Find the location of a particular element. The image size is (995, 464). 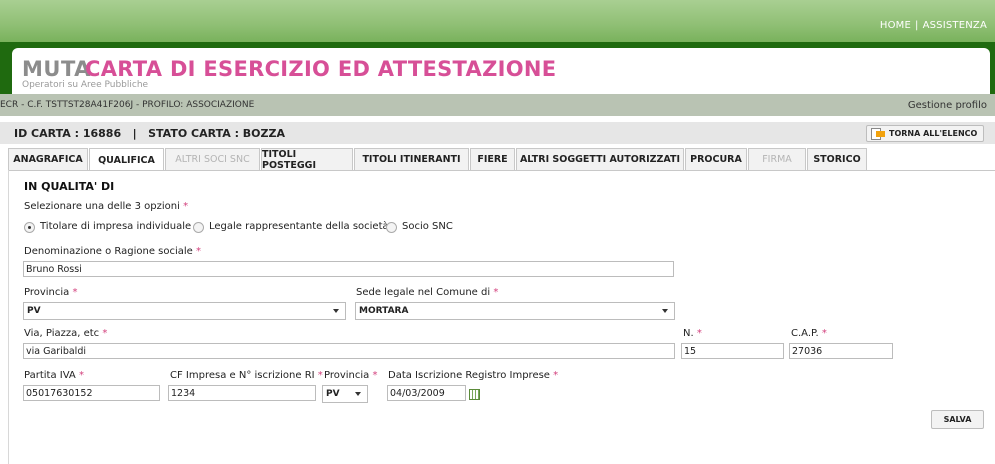

via-label: Via, Piazza, etc * is located at coordinates (66, 333).